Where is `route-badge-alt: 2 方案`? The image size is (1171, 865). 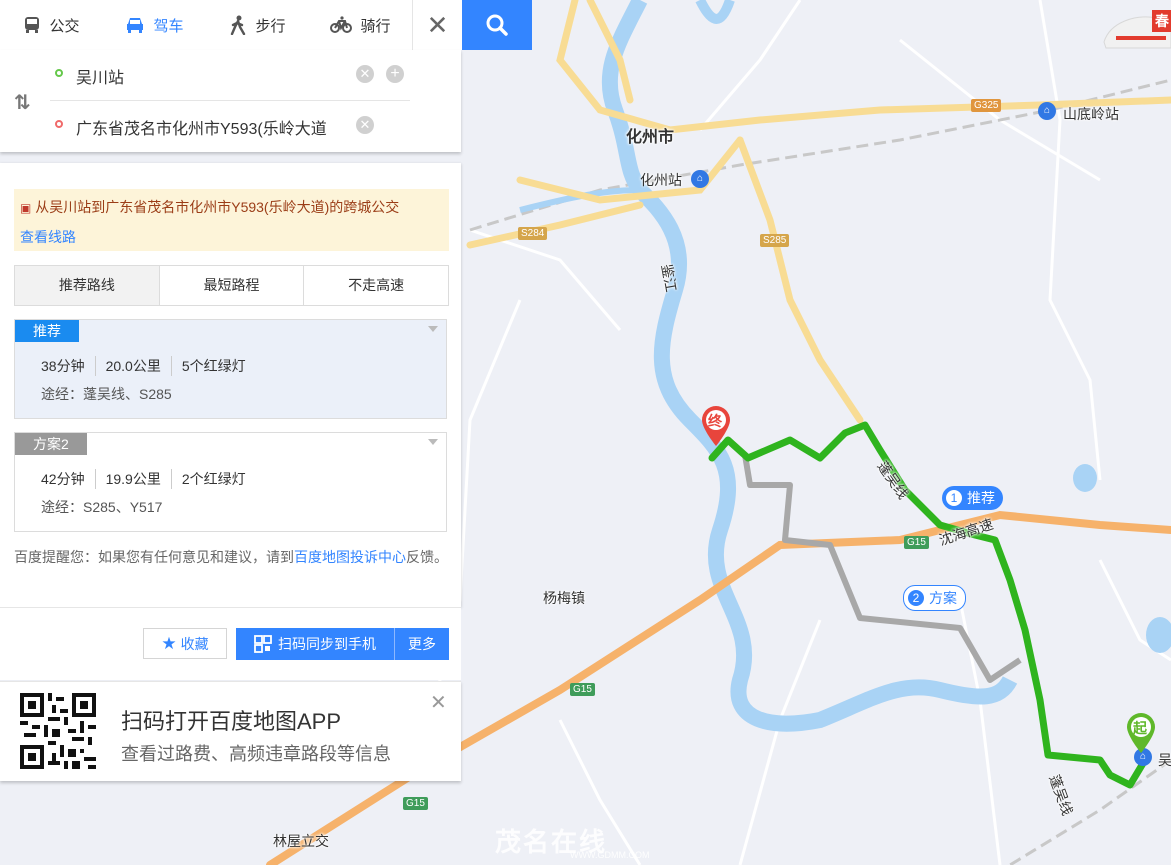
route-badge-alt: 2 方案 is located at coordinates (934, 598).